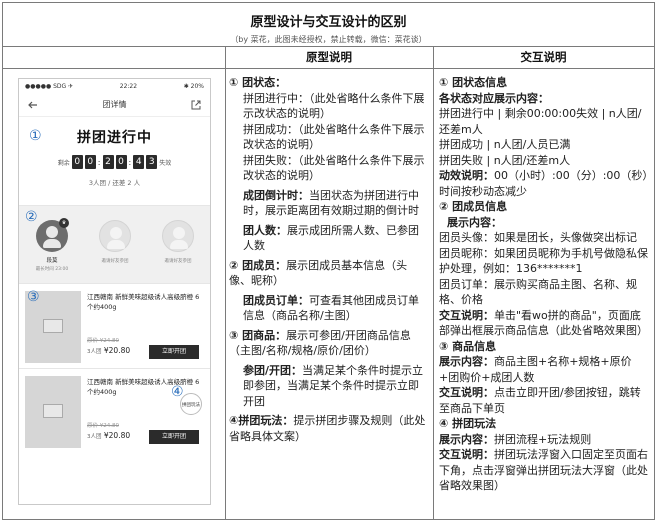 The width and height of the screenshot is (657, 522). What do you see at coordinates (538, 292) in the screenshot?
I see `inter-s2-line: 团员订单：展示购买商品主图、名称、规格、价格` at bounding box center [538, 292].